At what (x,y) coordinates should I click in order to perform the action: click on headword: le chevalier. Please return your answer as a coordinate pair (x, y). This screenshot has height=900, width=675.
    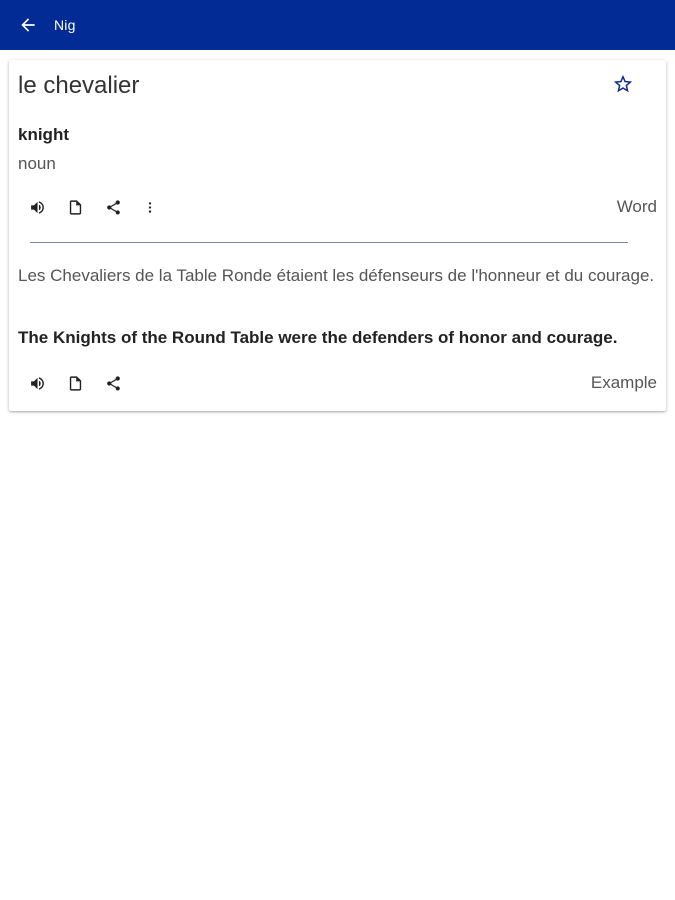
    Looking at the image, I should click on (79, 85).